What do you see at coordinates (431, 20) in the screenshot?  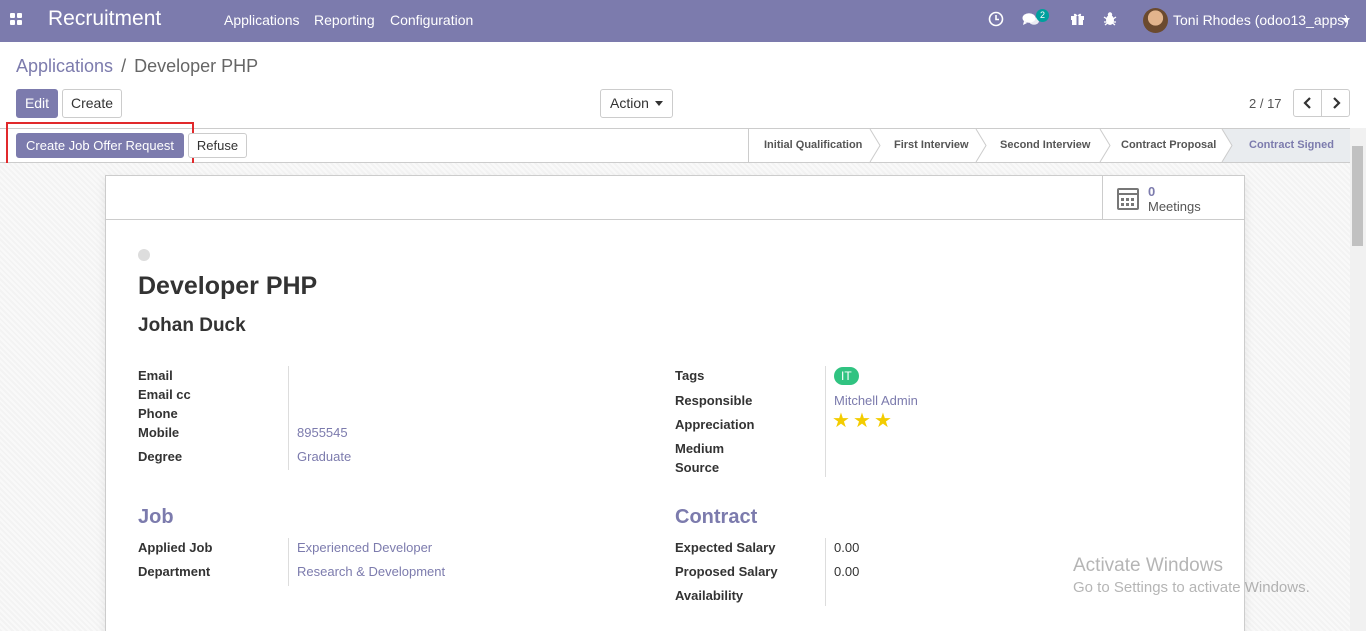 I see `menu-configuration: Configuration` at bounding box center [431, 20].